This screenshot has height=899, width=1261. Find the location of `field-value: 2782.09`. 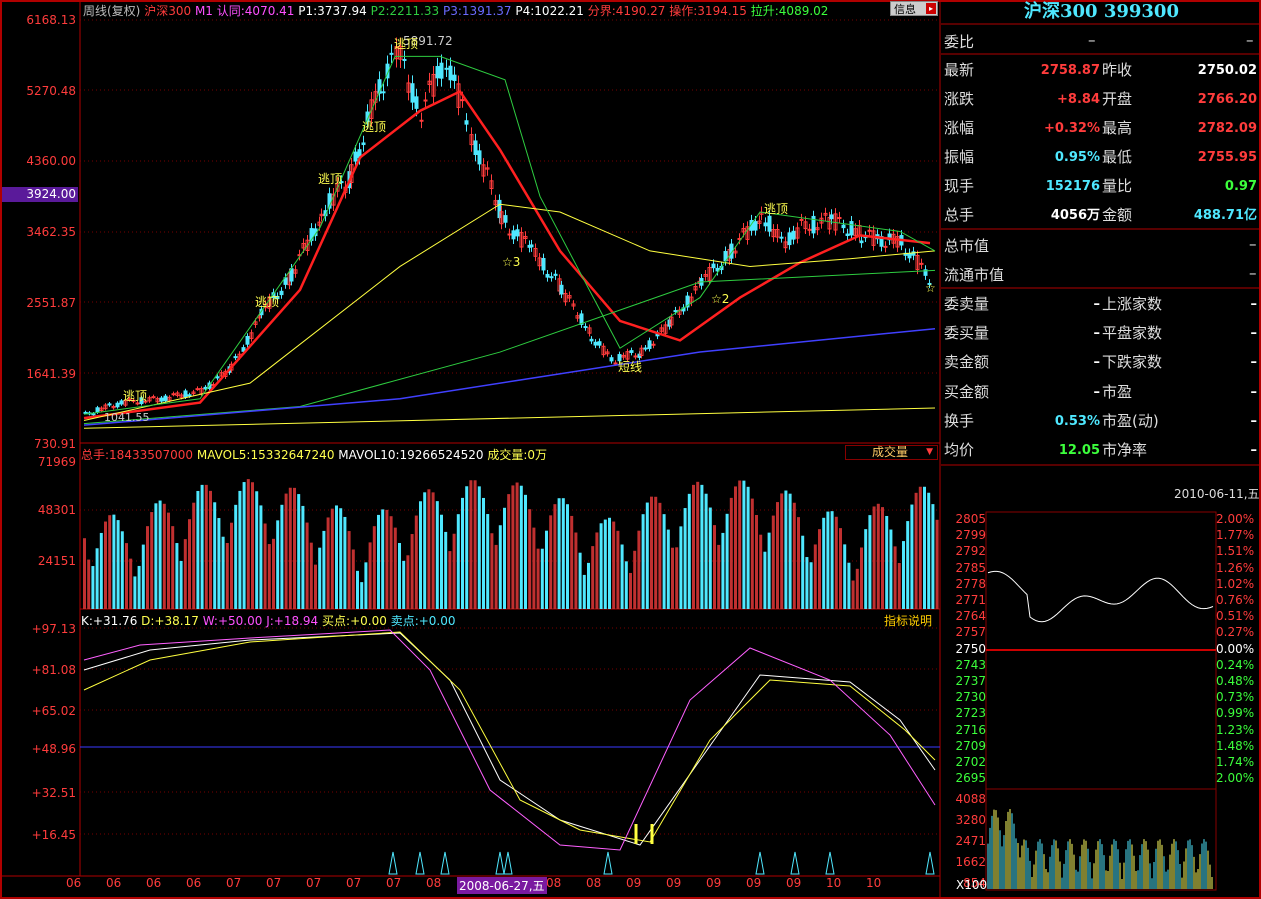

field-value: 2782.09 is located at coordinates (1227, 128).